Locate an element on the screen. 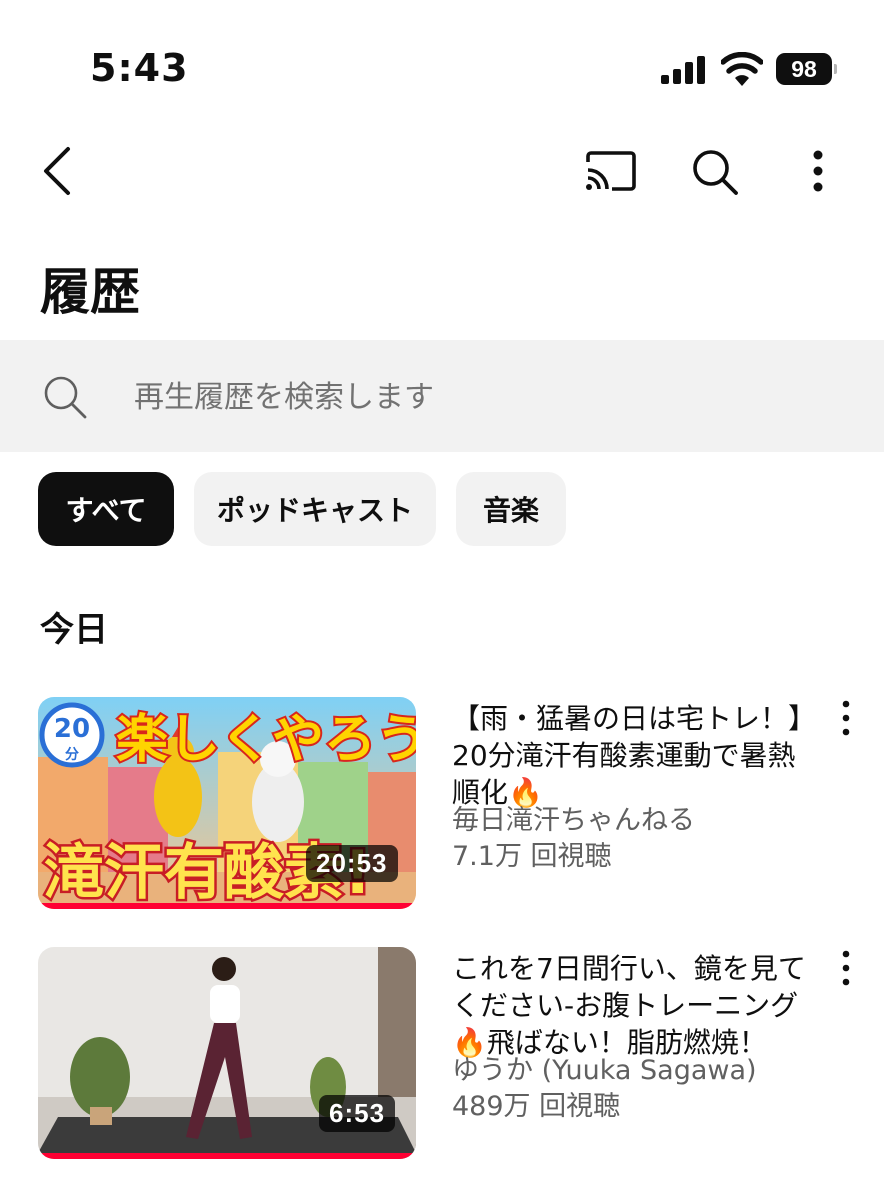  video-title-line: ください-お腹トレーニング is located at coordinates (625, 1005).